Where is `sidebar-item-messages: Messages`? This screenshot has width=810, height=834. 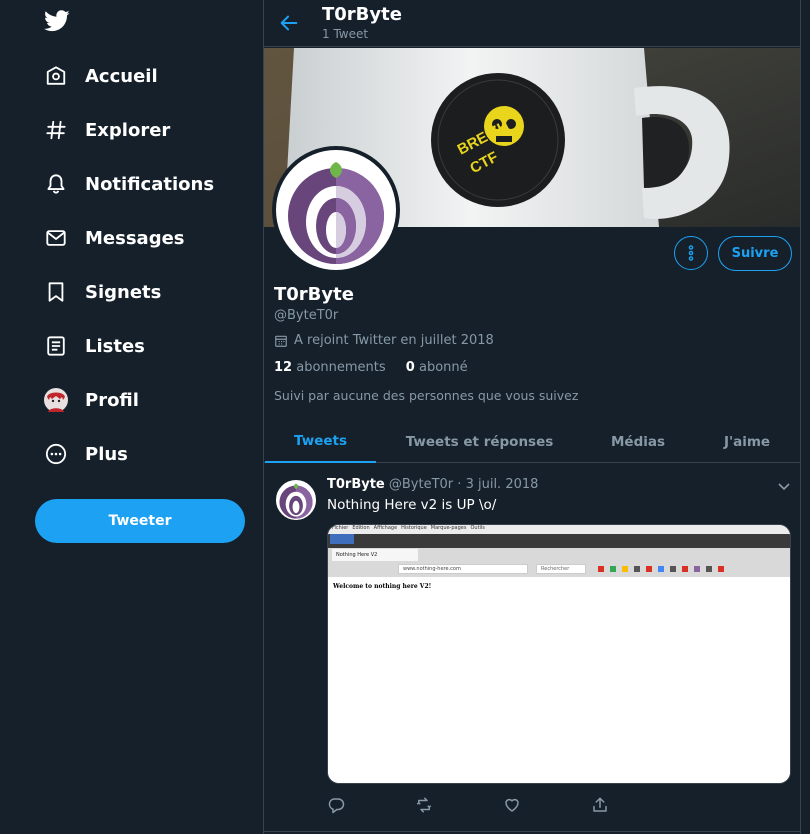 sidebar-item-messages: Messages is located at coordinates (114, 238).